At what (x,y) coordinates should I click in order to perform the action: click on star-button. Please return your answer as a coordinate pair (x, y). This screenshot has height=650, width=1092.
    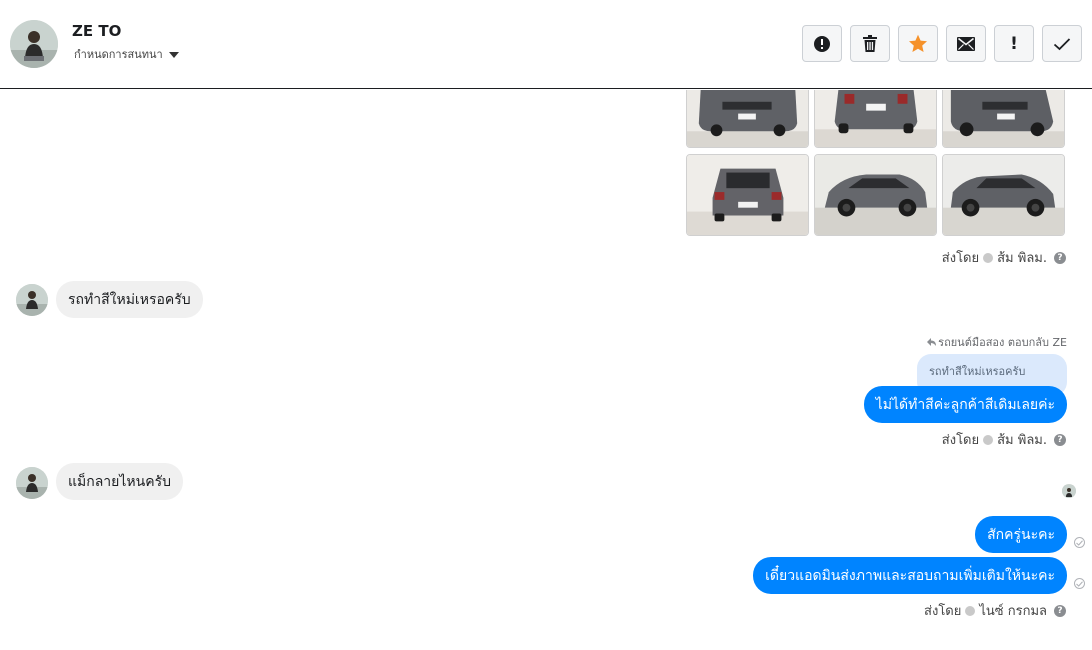
    Looking at the image, I should click on (918, 43).